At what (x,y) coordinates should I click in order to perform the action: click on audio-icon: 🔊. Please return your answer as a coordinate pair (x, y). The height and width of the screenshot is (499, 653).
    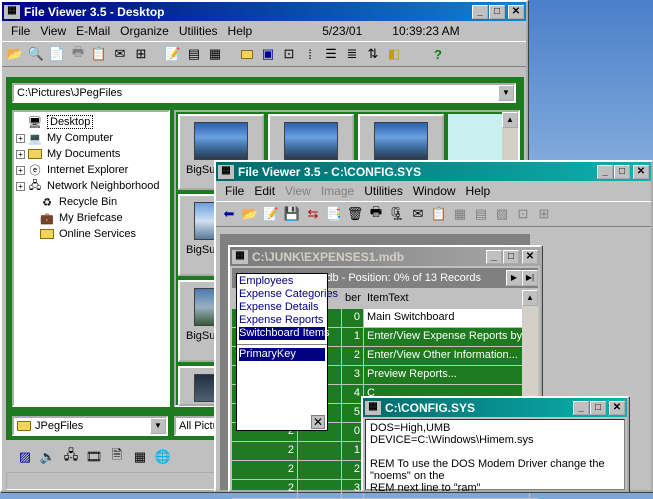
    Looking at the image, I should click on (48, 457).